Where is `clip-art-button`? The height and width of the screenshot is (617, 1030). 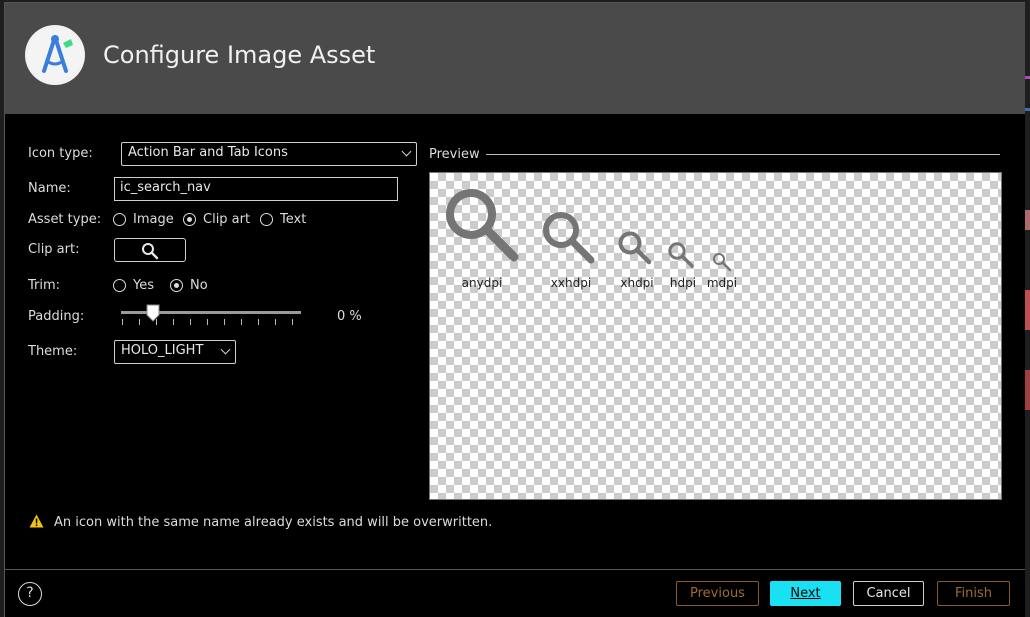 clip-art-button is located at coordinates (150, 250).